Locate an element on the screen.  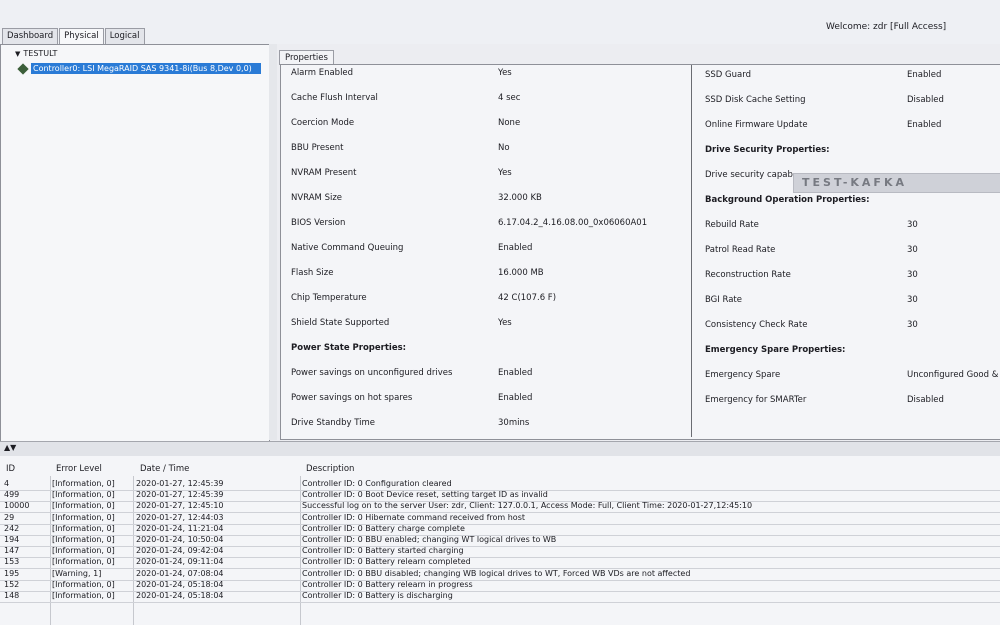
property-label: Power savings on hot spares is located at coordinates (352, 398).